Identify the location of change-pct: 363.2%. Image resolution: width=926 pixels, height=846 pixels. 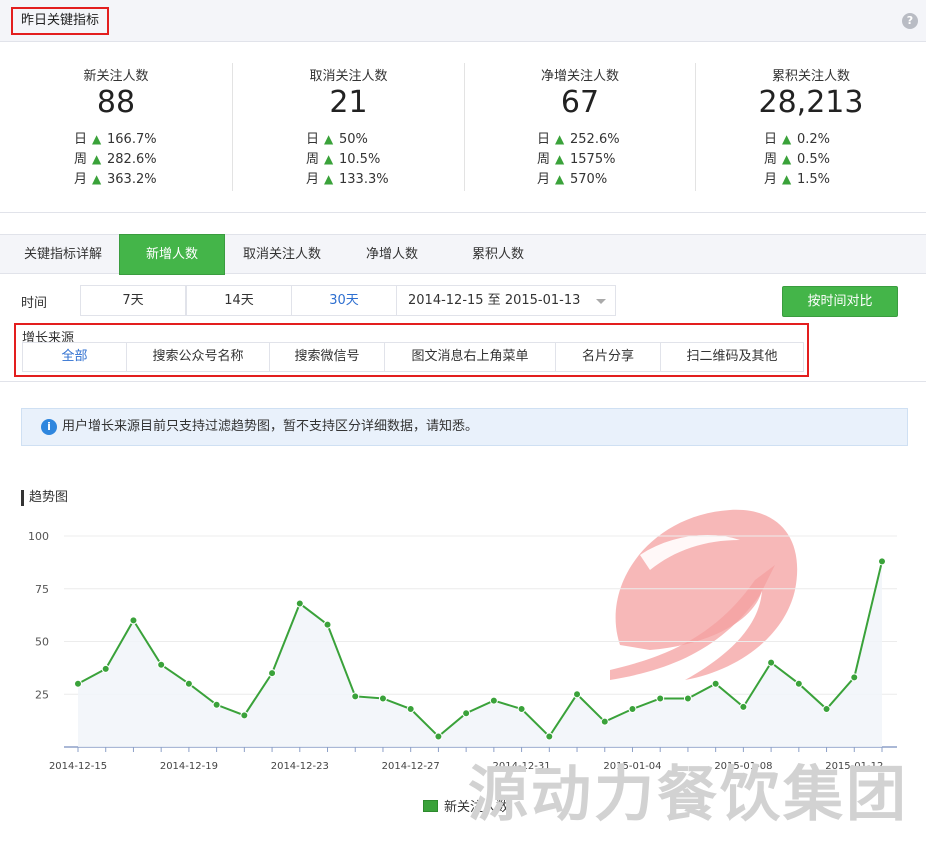
(132, 179).